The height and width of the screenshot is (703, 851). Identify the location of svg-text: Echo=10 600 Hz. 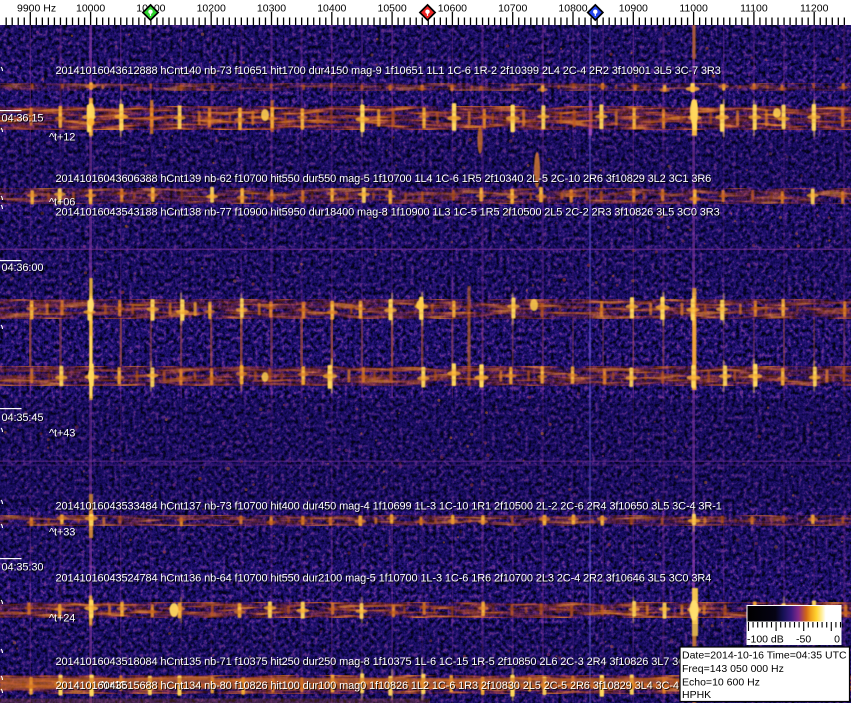
(721, 683).